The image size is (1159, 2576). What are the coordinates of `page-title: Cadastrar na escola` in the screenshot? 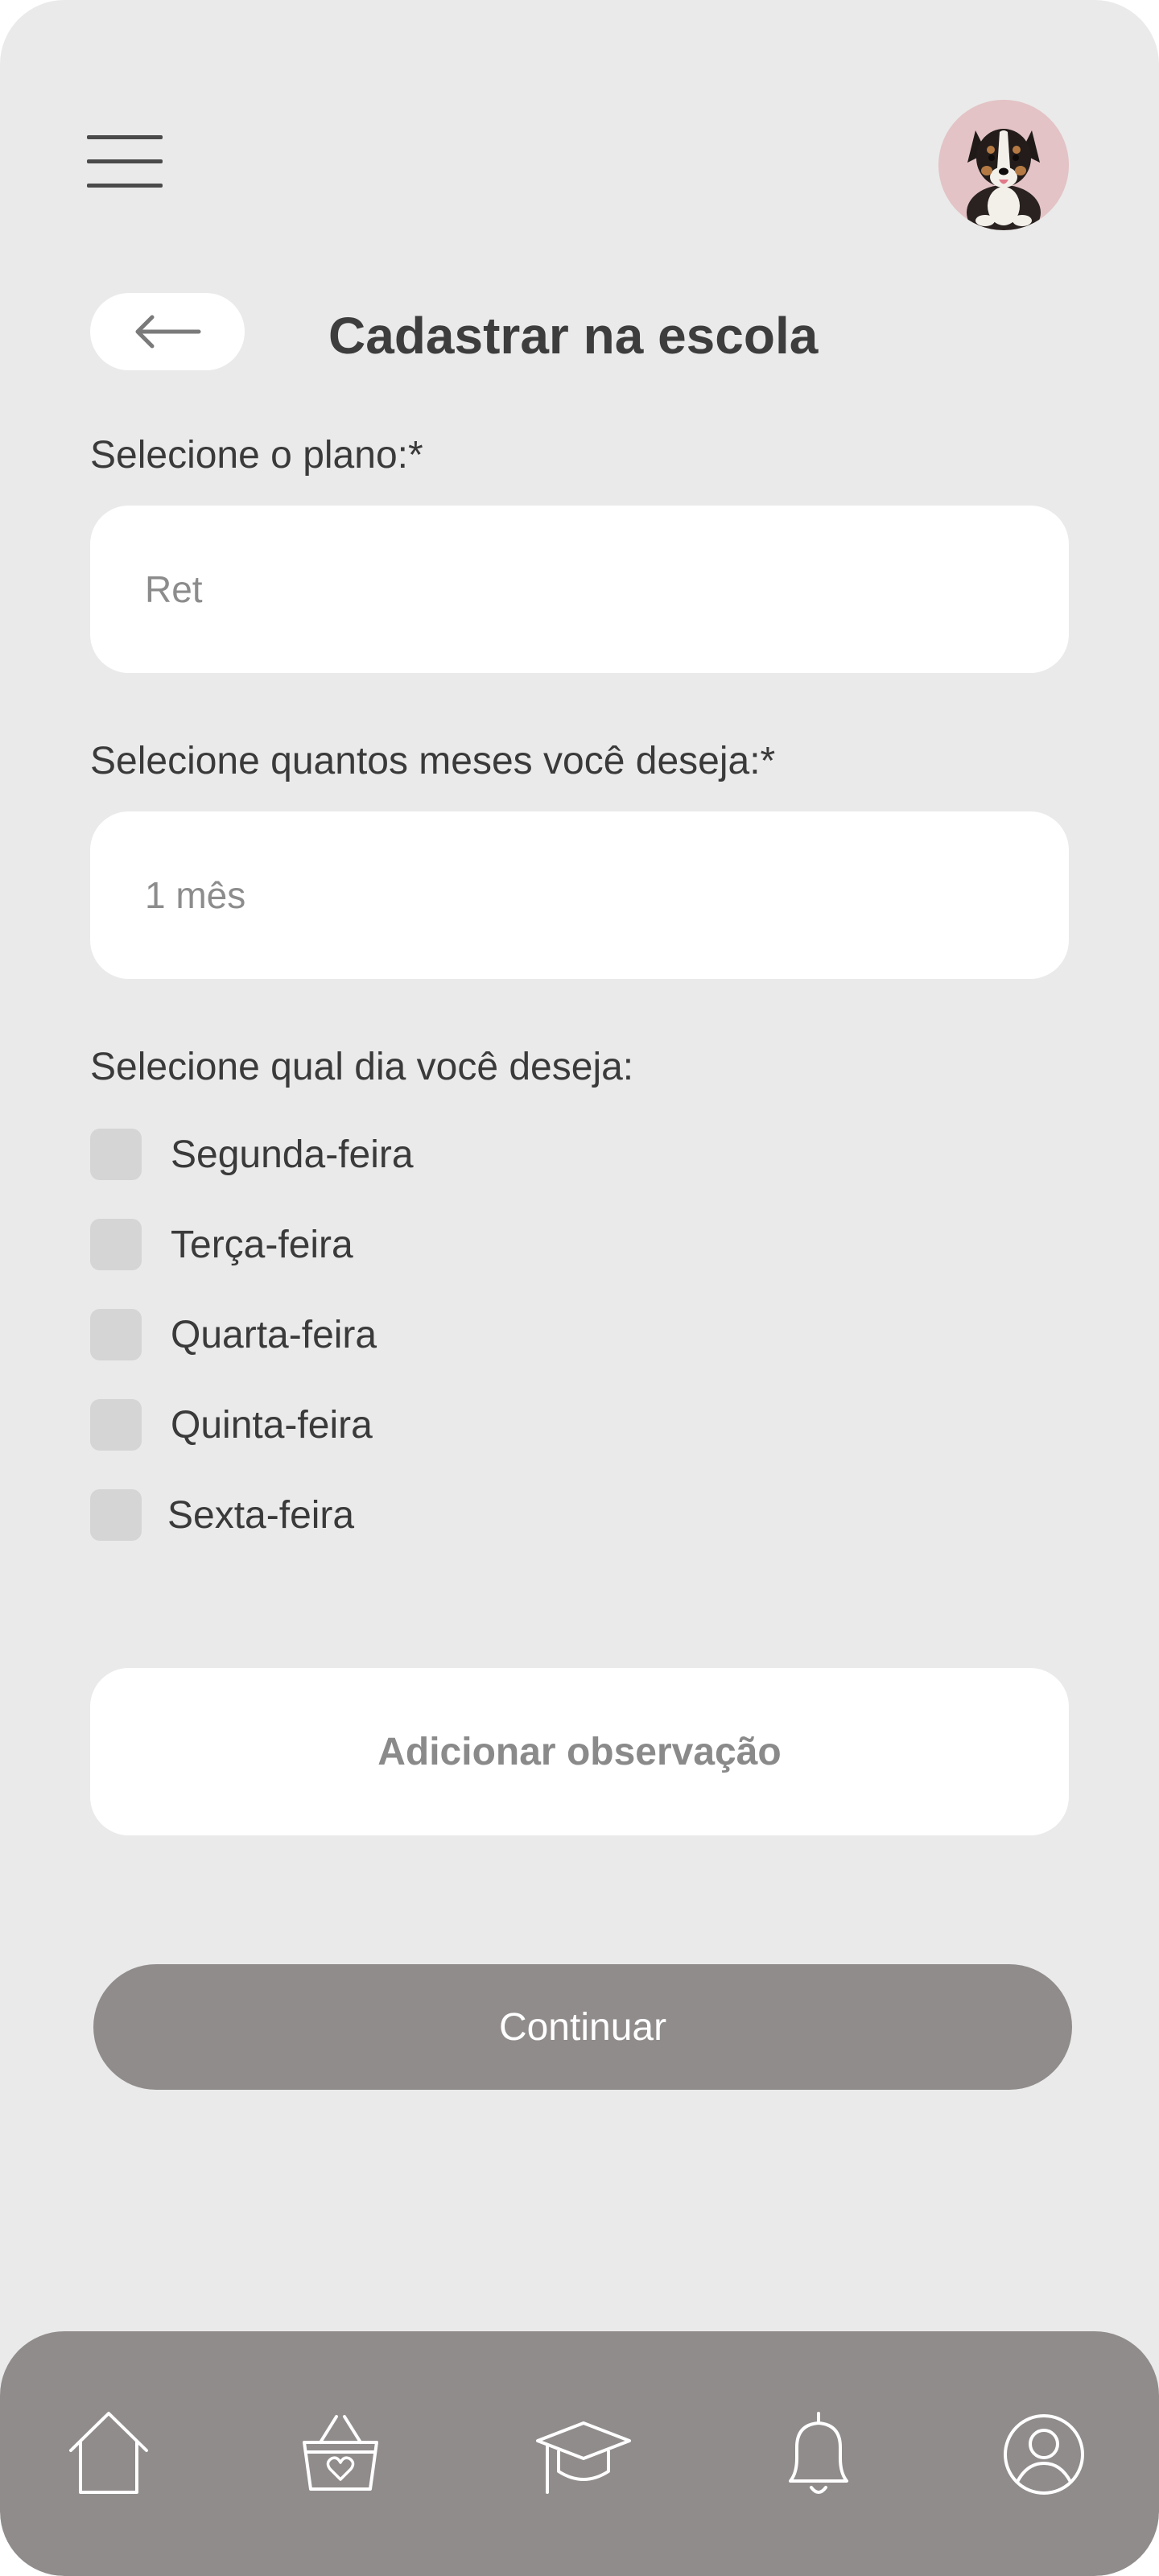 It's located at (573, 336).